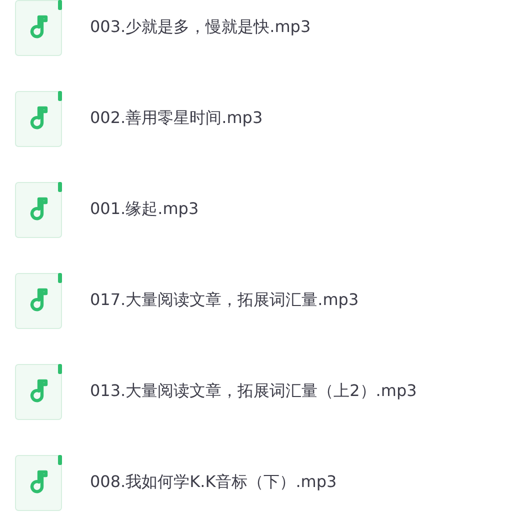 This screenshot has width=529, height=517. I want to click on file-name: 008.我如何学K.K音标（下）.mp3, so click(213, 482).